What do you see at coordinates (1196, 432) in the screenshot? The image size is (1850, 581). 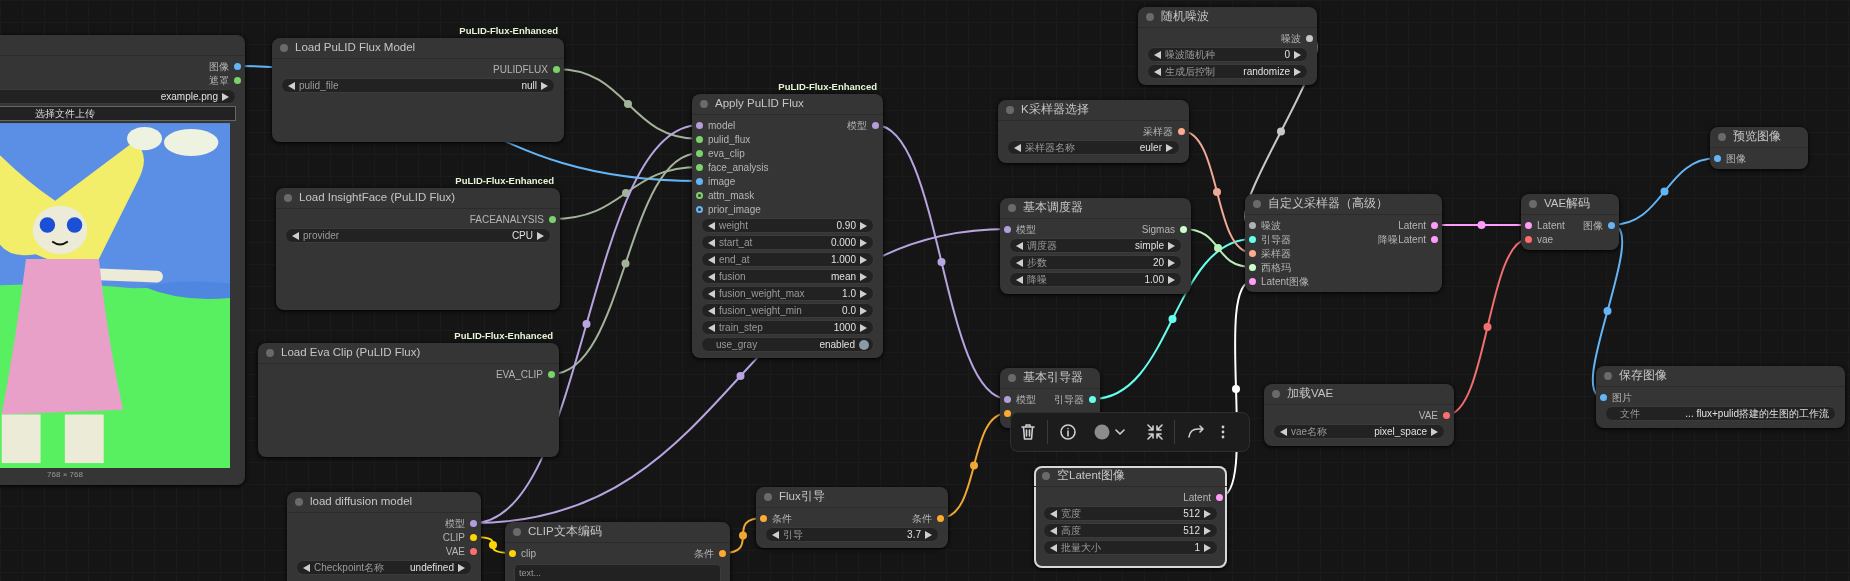 I see `redo-icon` at bounding box center [1196, 432].